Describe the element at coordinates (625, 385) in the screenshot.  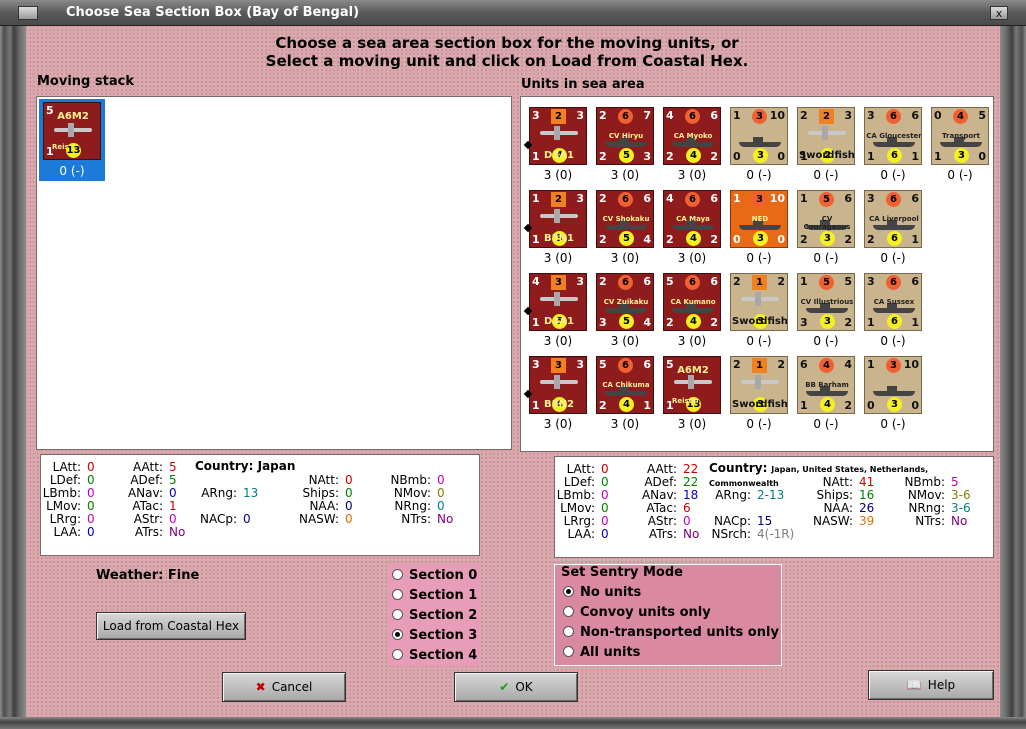
I see `unit-counter: 5 6 6 2 1 4 CA Chikuma` at that location.